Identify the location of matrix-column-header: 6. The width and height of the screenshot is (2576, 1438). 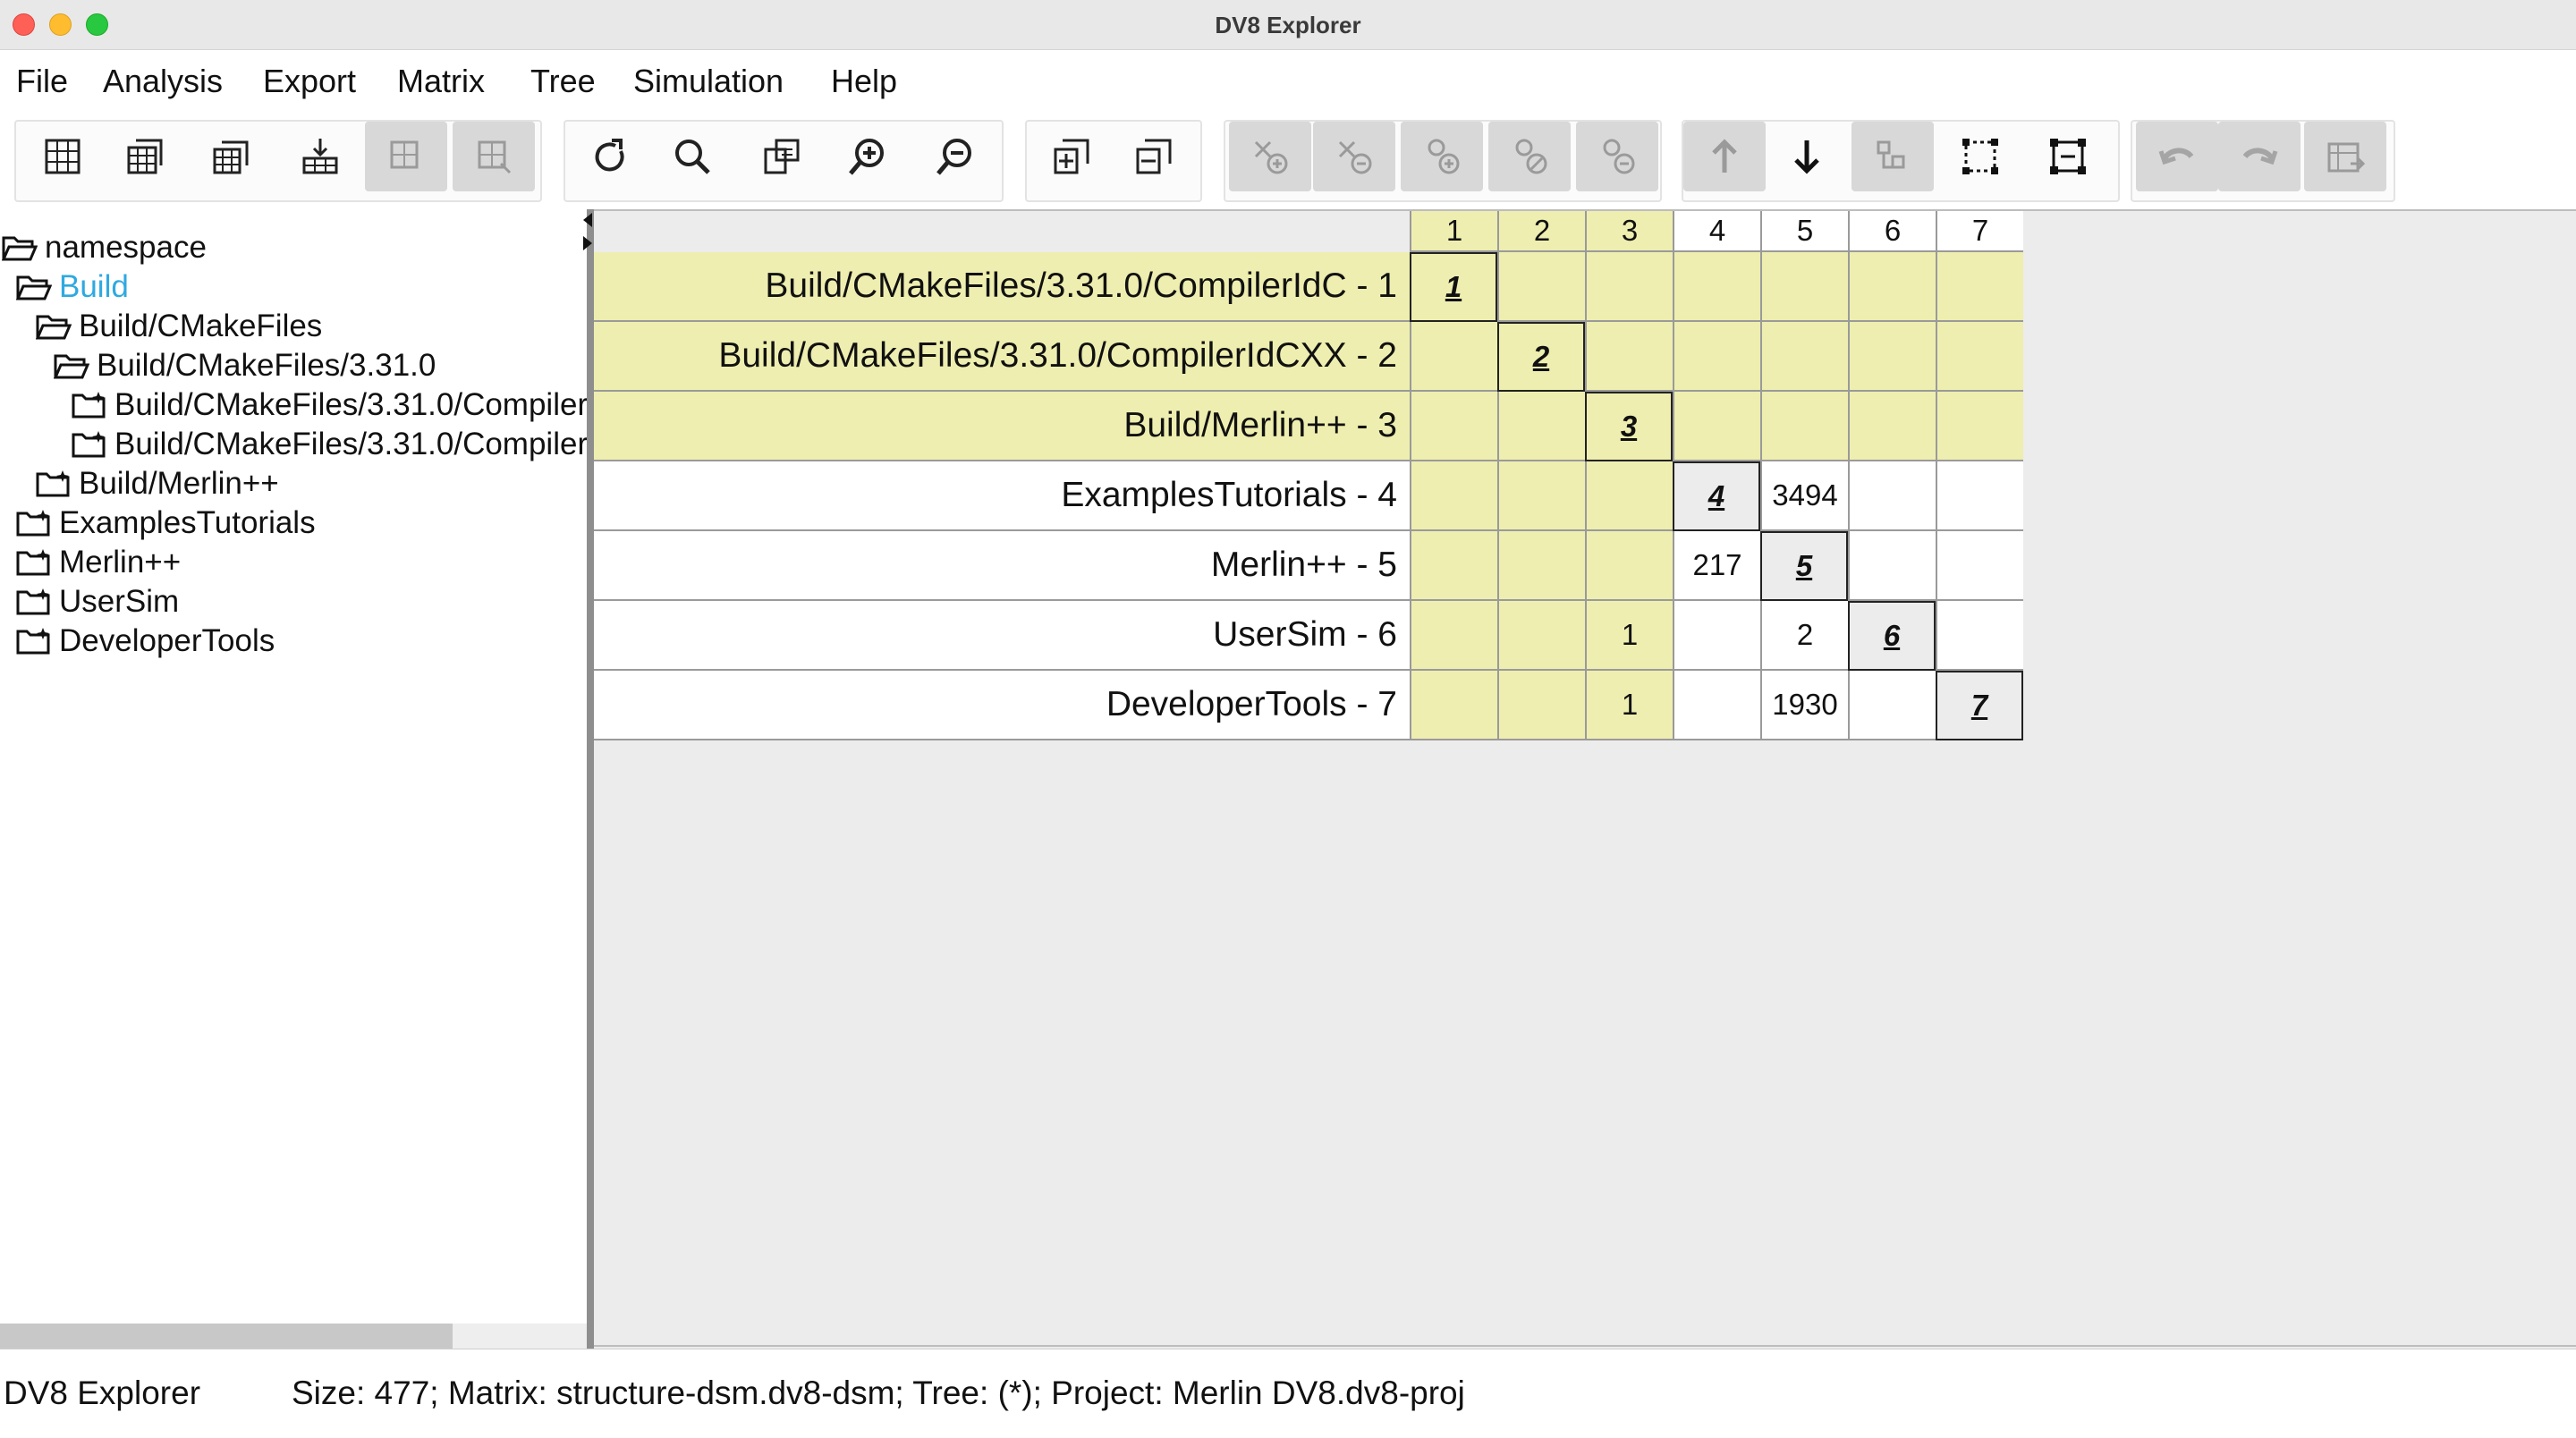
(1892, 231).